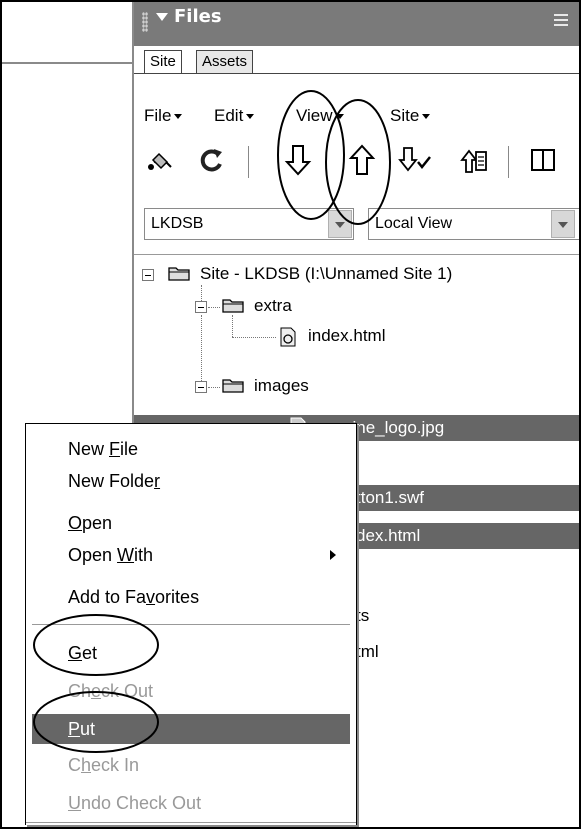 The image size is (581, 829). Describe the element at coordinates (191, 555) in the screenshot. I see `menu-item-open-with: Open With` at that location.